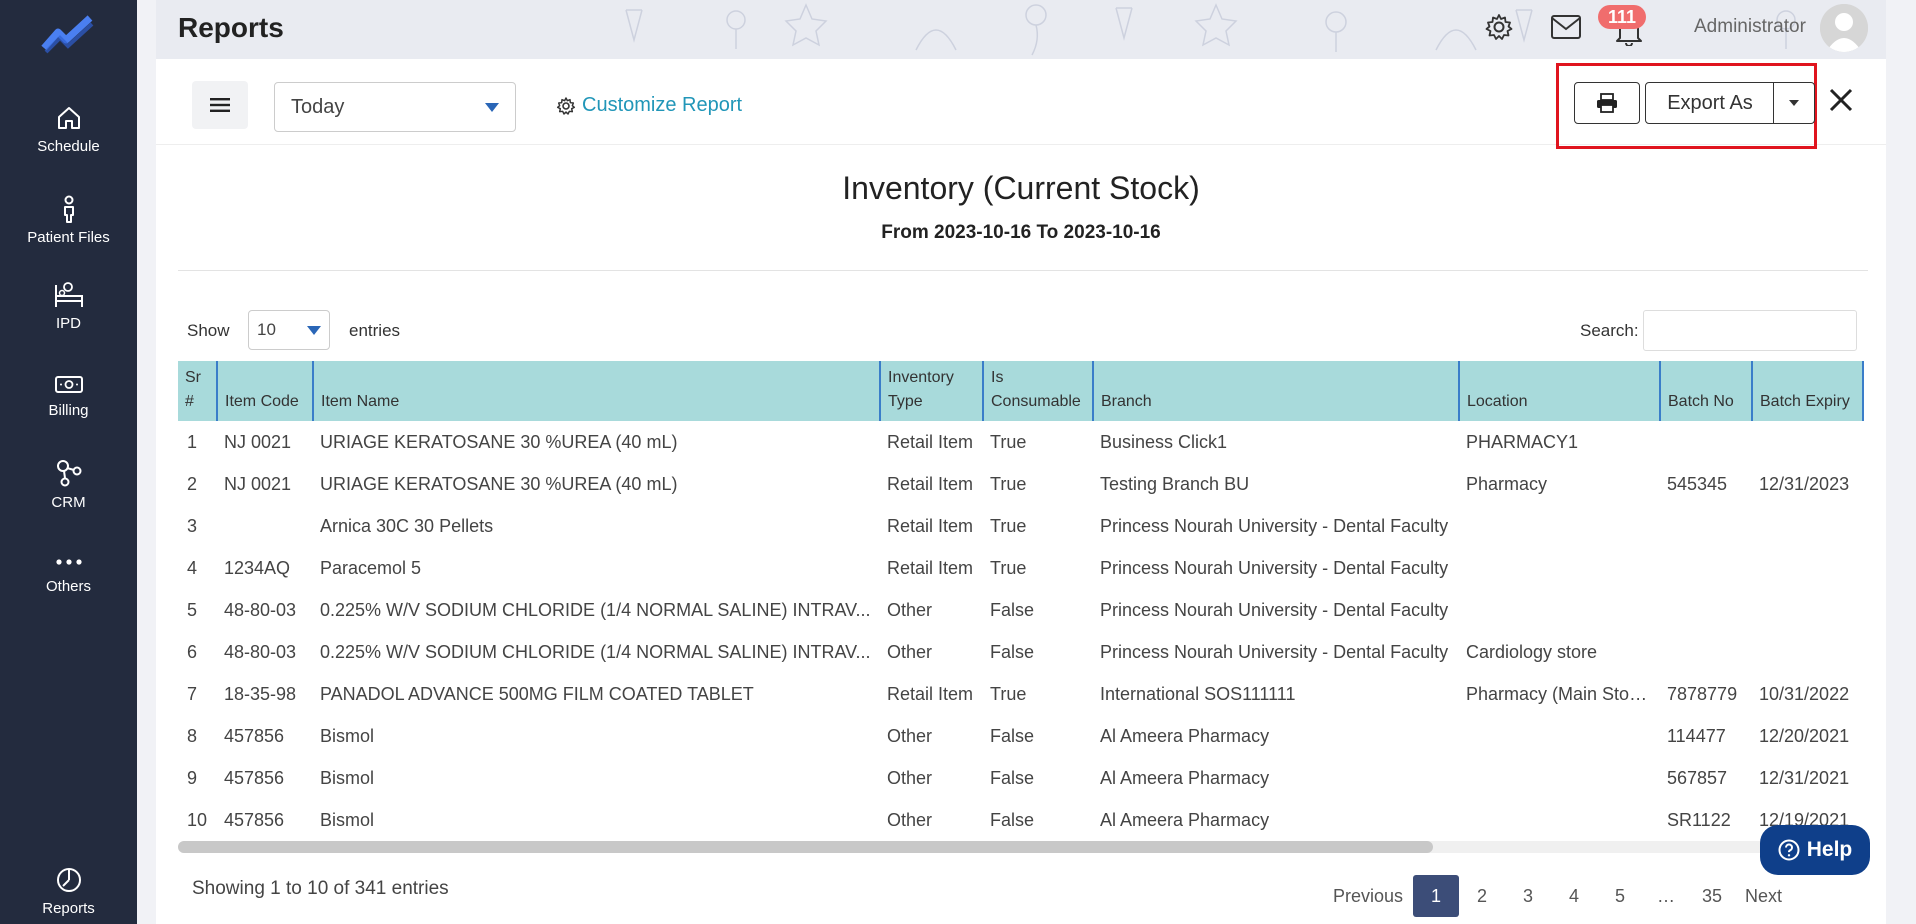 The height and width of the screenshot is (924, 1916). I want to click on column-header: Is Consumable, so click(1038, 391).